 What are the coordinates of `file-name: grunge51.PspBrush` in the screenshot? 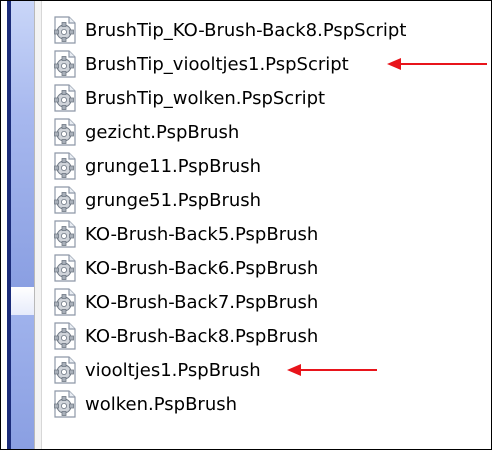 It's located at (173, 200).